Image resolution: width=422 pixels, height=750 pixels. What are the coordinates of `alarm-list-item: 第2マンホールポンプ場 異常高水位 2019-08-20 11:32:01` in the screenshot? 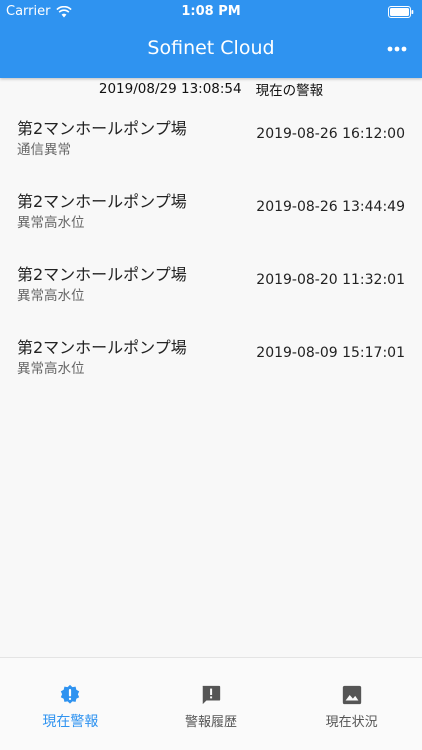 It's located at (211, 290).